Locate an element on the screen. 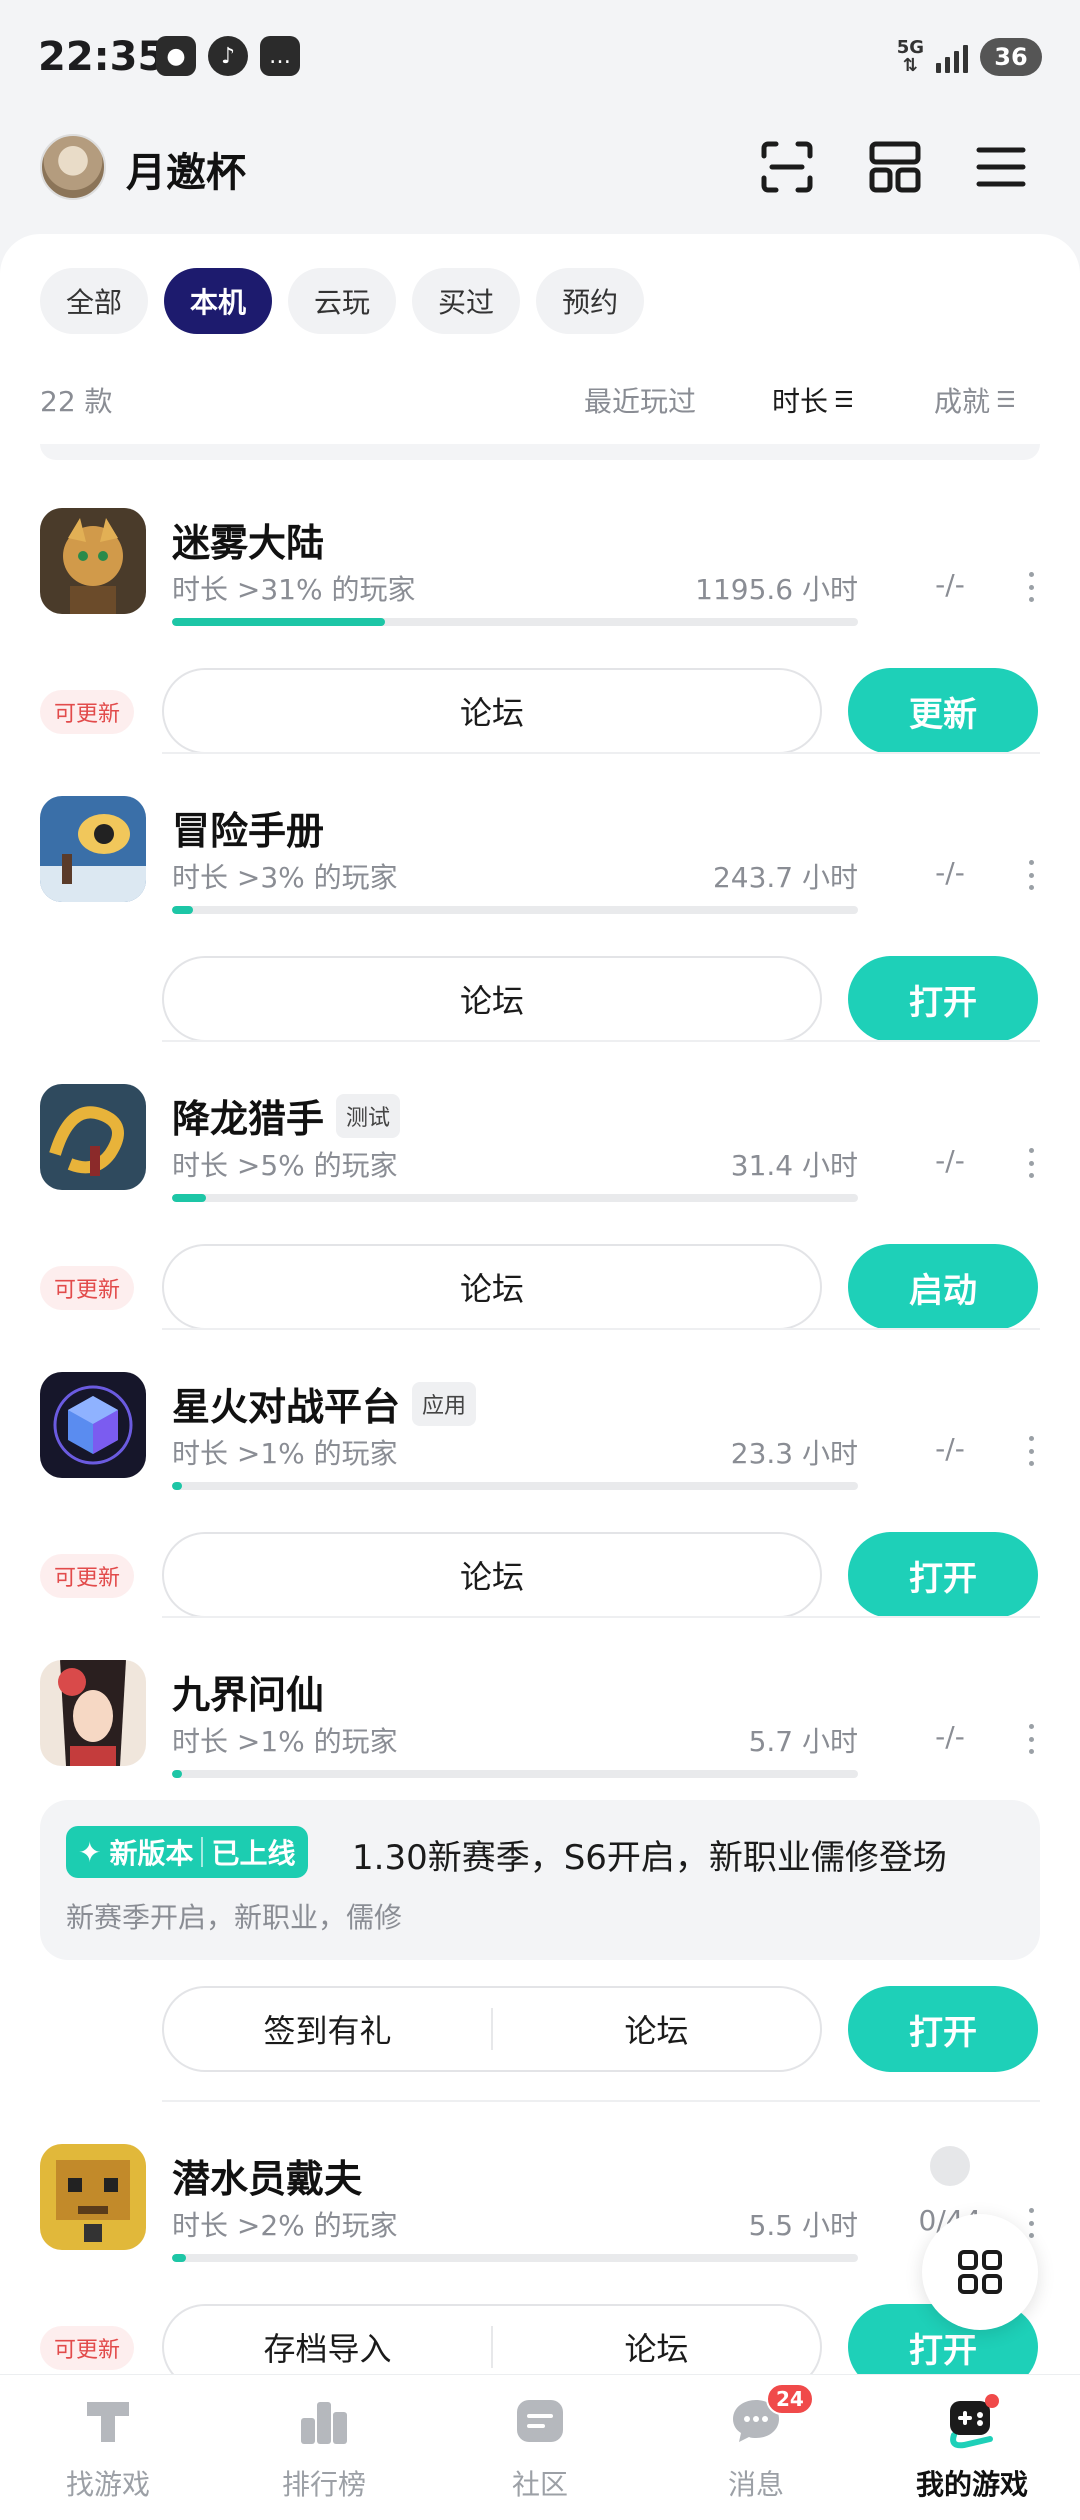 This screenshot has height=2520, width=1080. game-hours: 1195.6 小时 is located at coordinates (776, 589).